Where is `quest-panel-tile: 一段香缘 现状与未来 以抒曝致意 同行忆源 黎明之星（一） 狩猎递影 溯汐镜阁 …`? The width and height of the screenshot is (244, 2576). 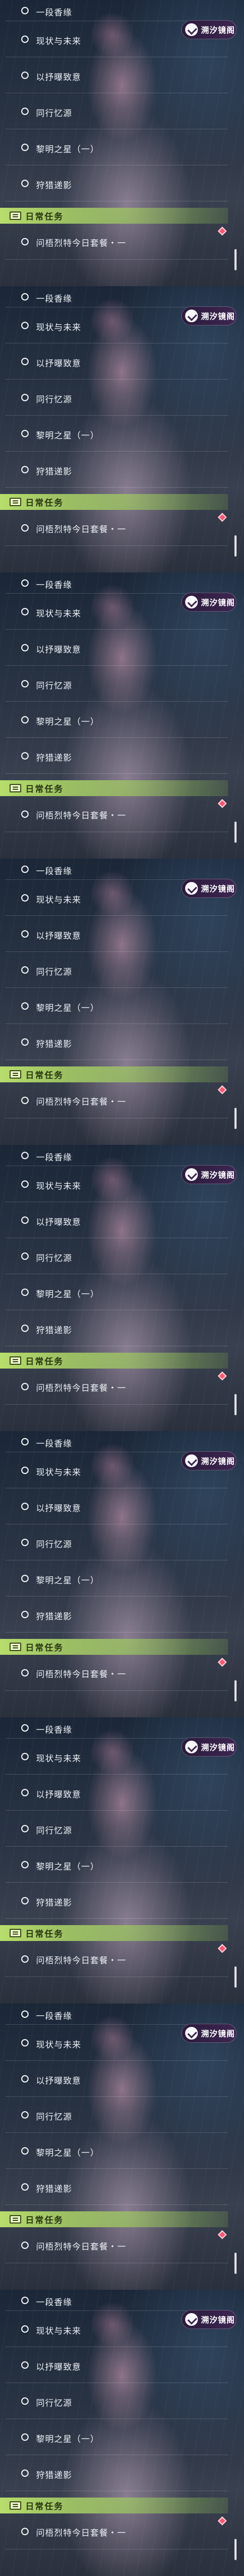 quest-panel-tile: 一段香缘 现状与未来 以抒曝致意 同行忆源 黎明之星（一） 狩猎递影 溯汐镜阁 … is located at coordinates (122, 715).